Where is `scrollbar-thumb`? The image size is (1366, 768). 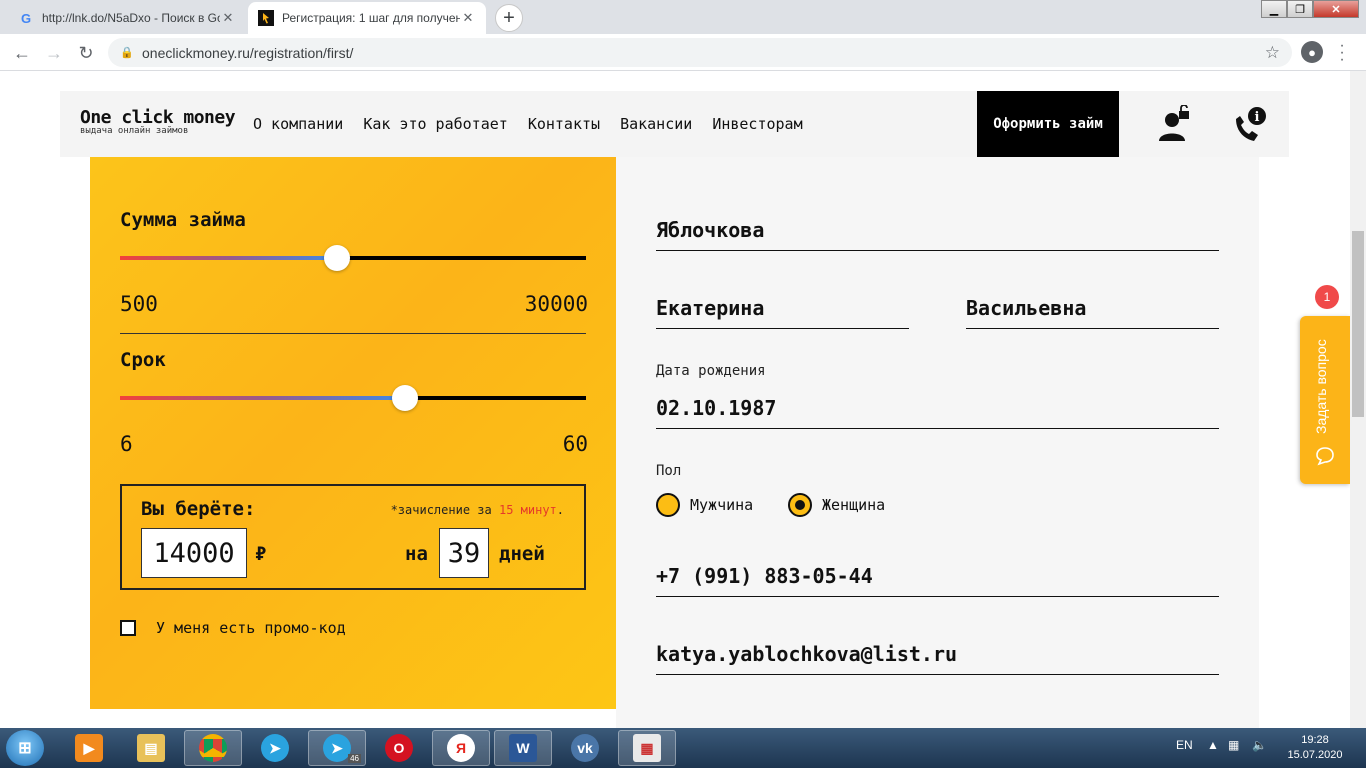
scrollbar-thumb is located at coordinates (1358, 324).